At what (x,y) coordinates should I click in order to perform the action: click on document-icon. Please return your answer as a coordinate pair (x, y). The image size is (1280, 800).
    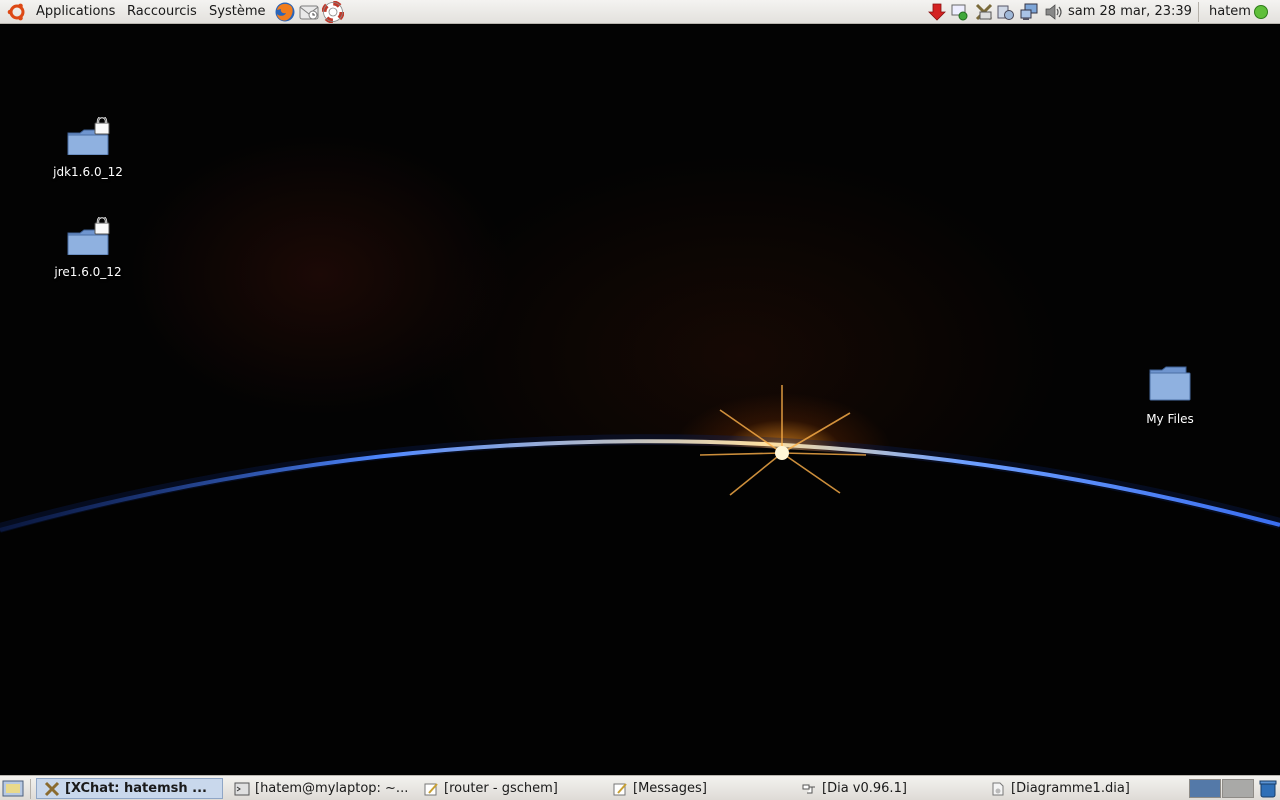
    Looking at the image, I should click on (998, 789).